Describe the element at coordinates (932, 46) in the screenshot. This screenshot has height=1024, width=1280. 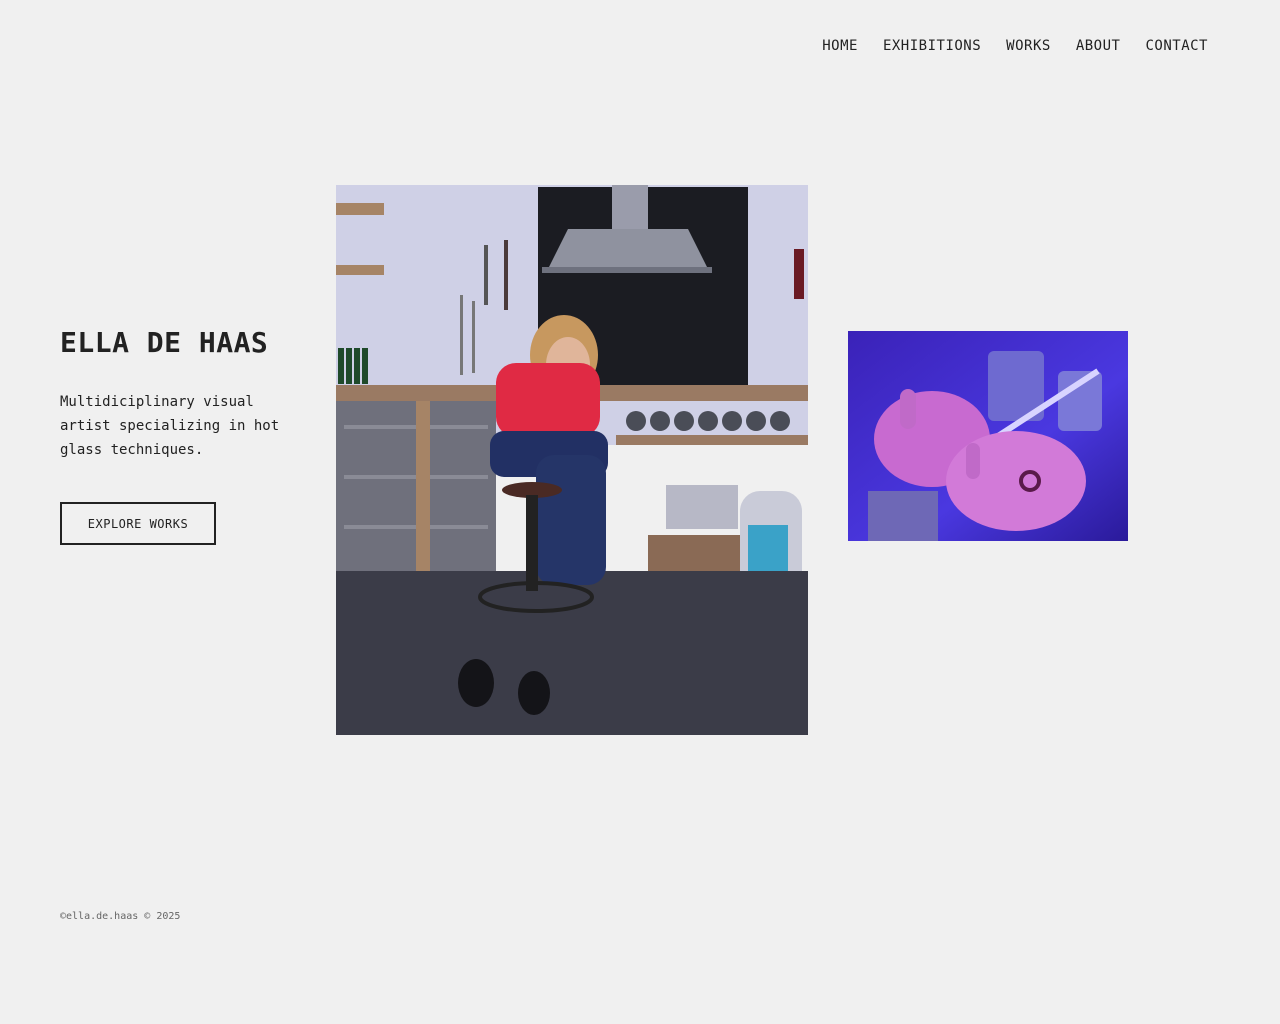
I see `nav-exhibitions-link: EXHIBITIONS` at that location.